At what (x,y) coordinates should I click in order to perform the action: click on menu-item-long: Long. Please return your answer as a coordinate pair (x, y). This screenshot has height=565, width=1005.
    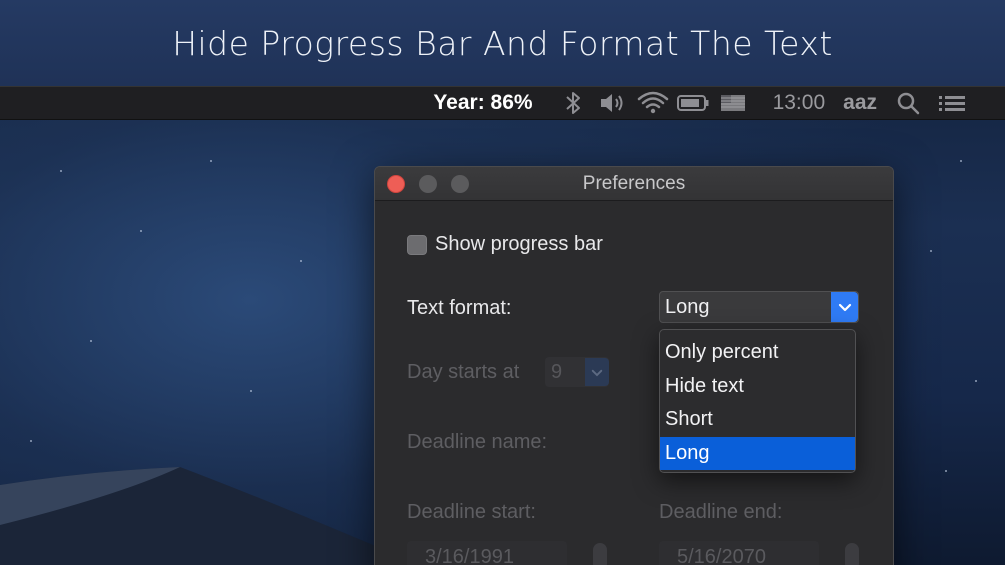
    Looking at the image, I should click on (757, 453).